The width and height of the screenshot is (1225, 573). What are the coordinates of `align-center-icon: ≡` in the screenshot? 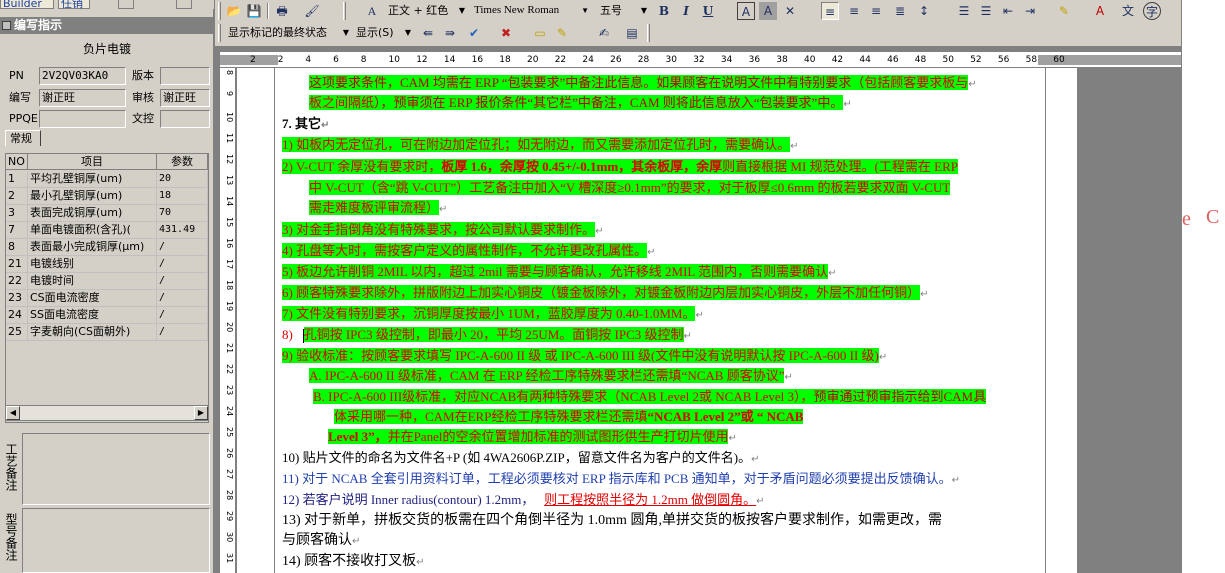 It's located at (854, 11).